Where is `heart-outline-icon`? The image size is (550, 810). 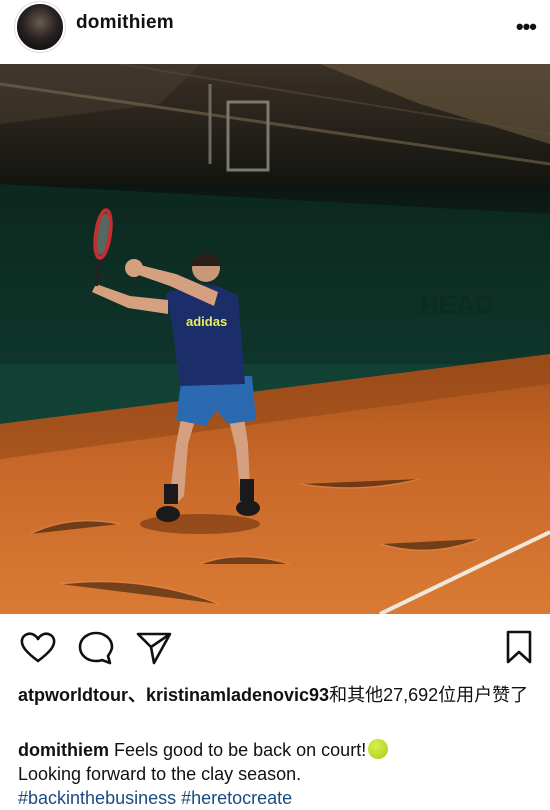
heart-outline-icon is located at coordinates (38, 648).